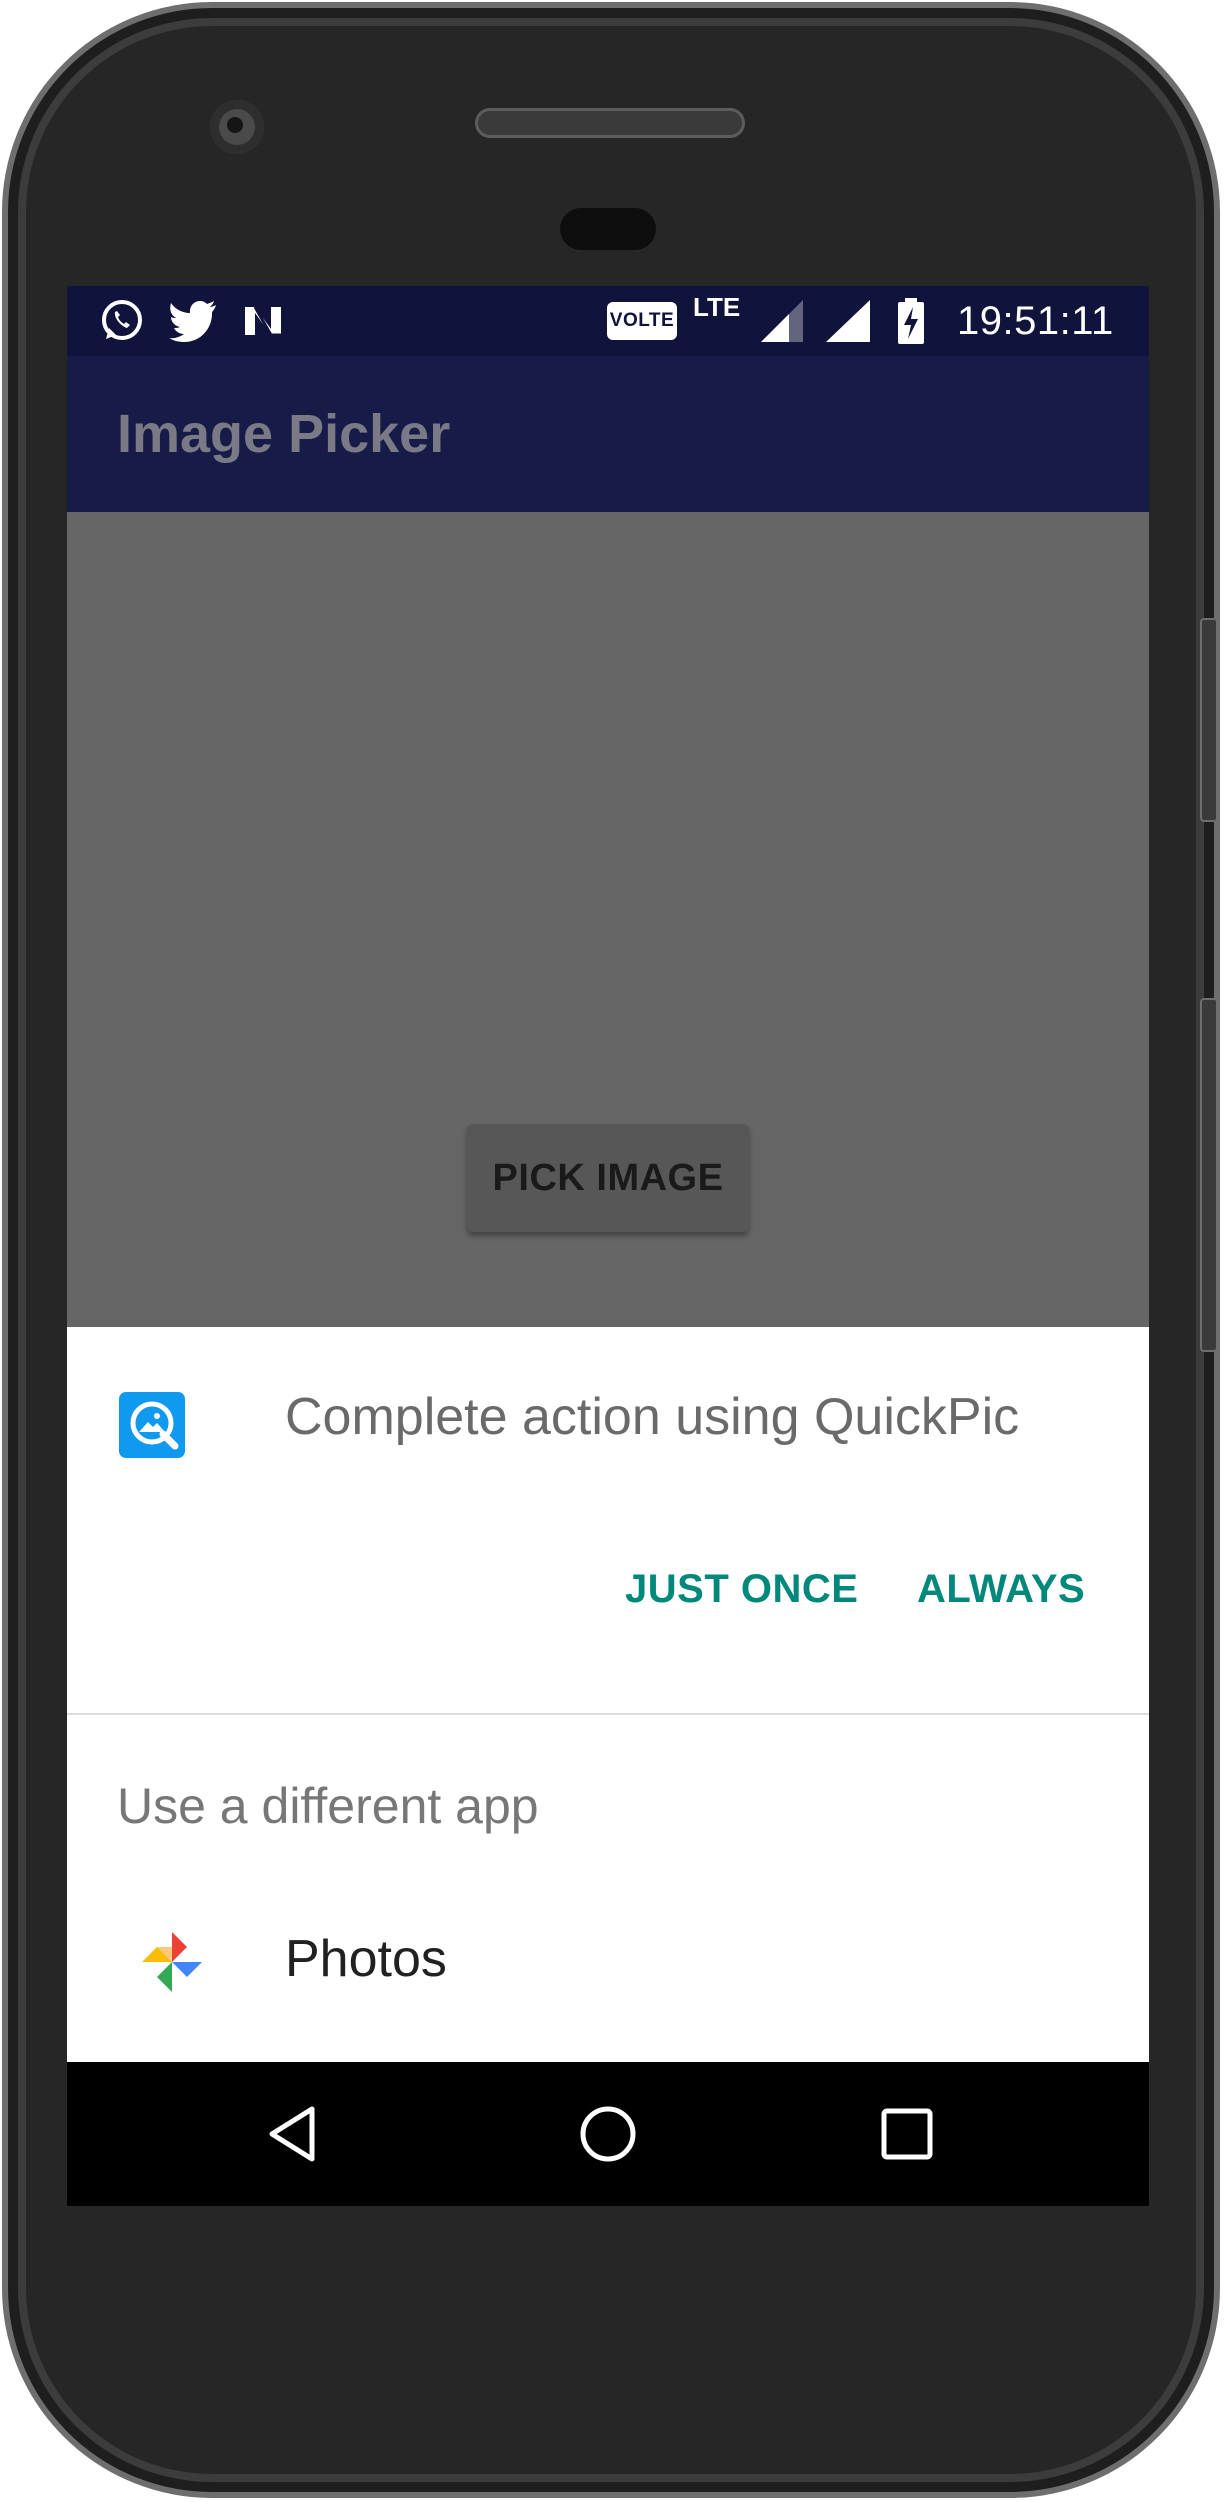 This screenshot has width=1226, height=2502. I want to click on twitter-icon, so click(193, 321).